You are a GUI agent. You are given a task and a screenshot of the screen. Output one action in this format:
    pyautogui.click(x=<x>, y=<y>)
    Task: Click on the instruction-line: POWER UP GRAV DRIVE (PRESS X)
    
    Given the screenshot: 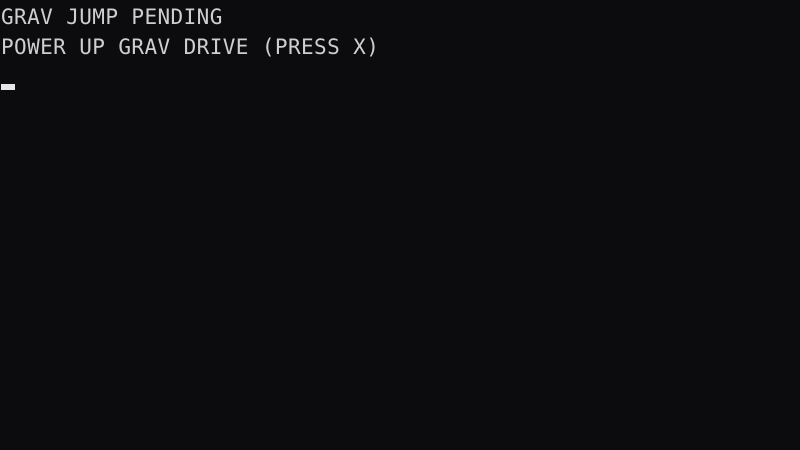 What is the action you would take?
    pyautogui.click(x=190, y=47)
    